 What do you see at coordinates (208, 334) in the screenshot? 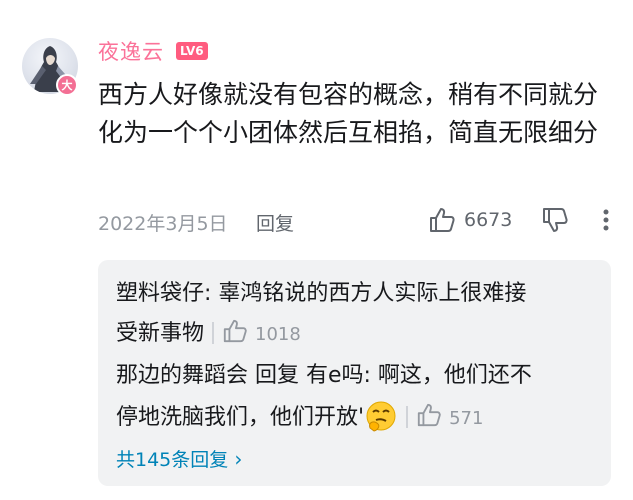
I see `sub-reply-1-line2: 受新事物 1018` at bounding box center [208, 334].